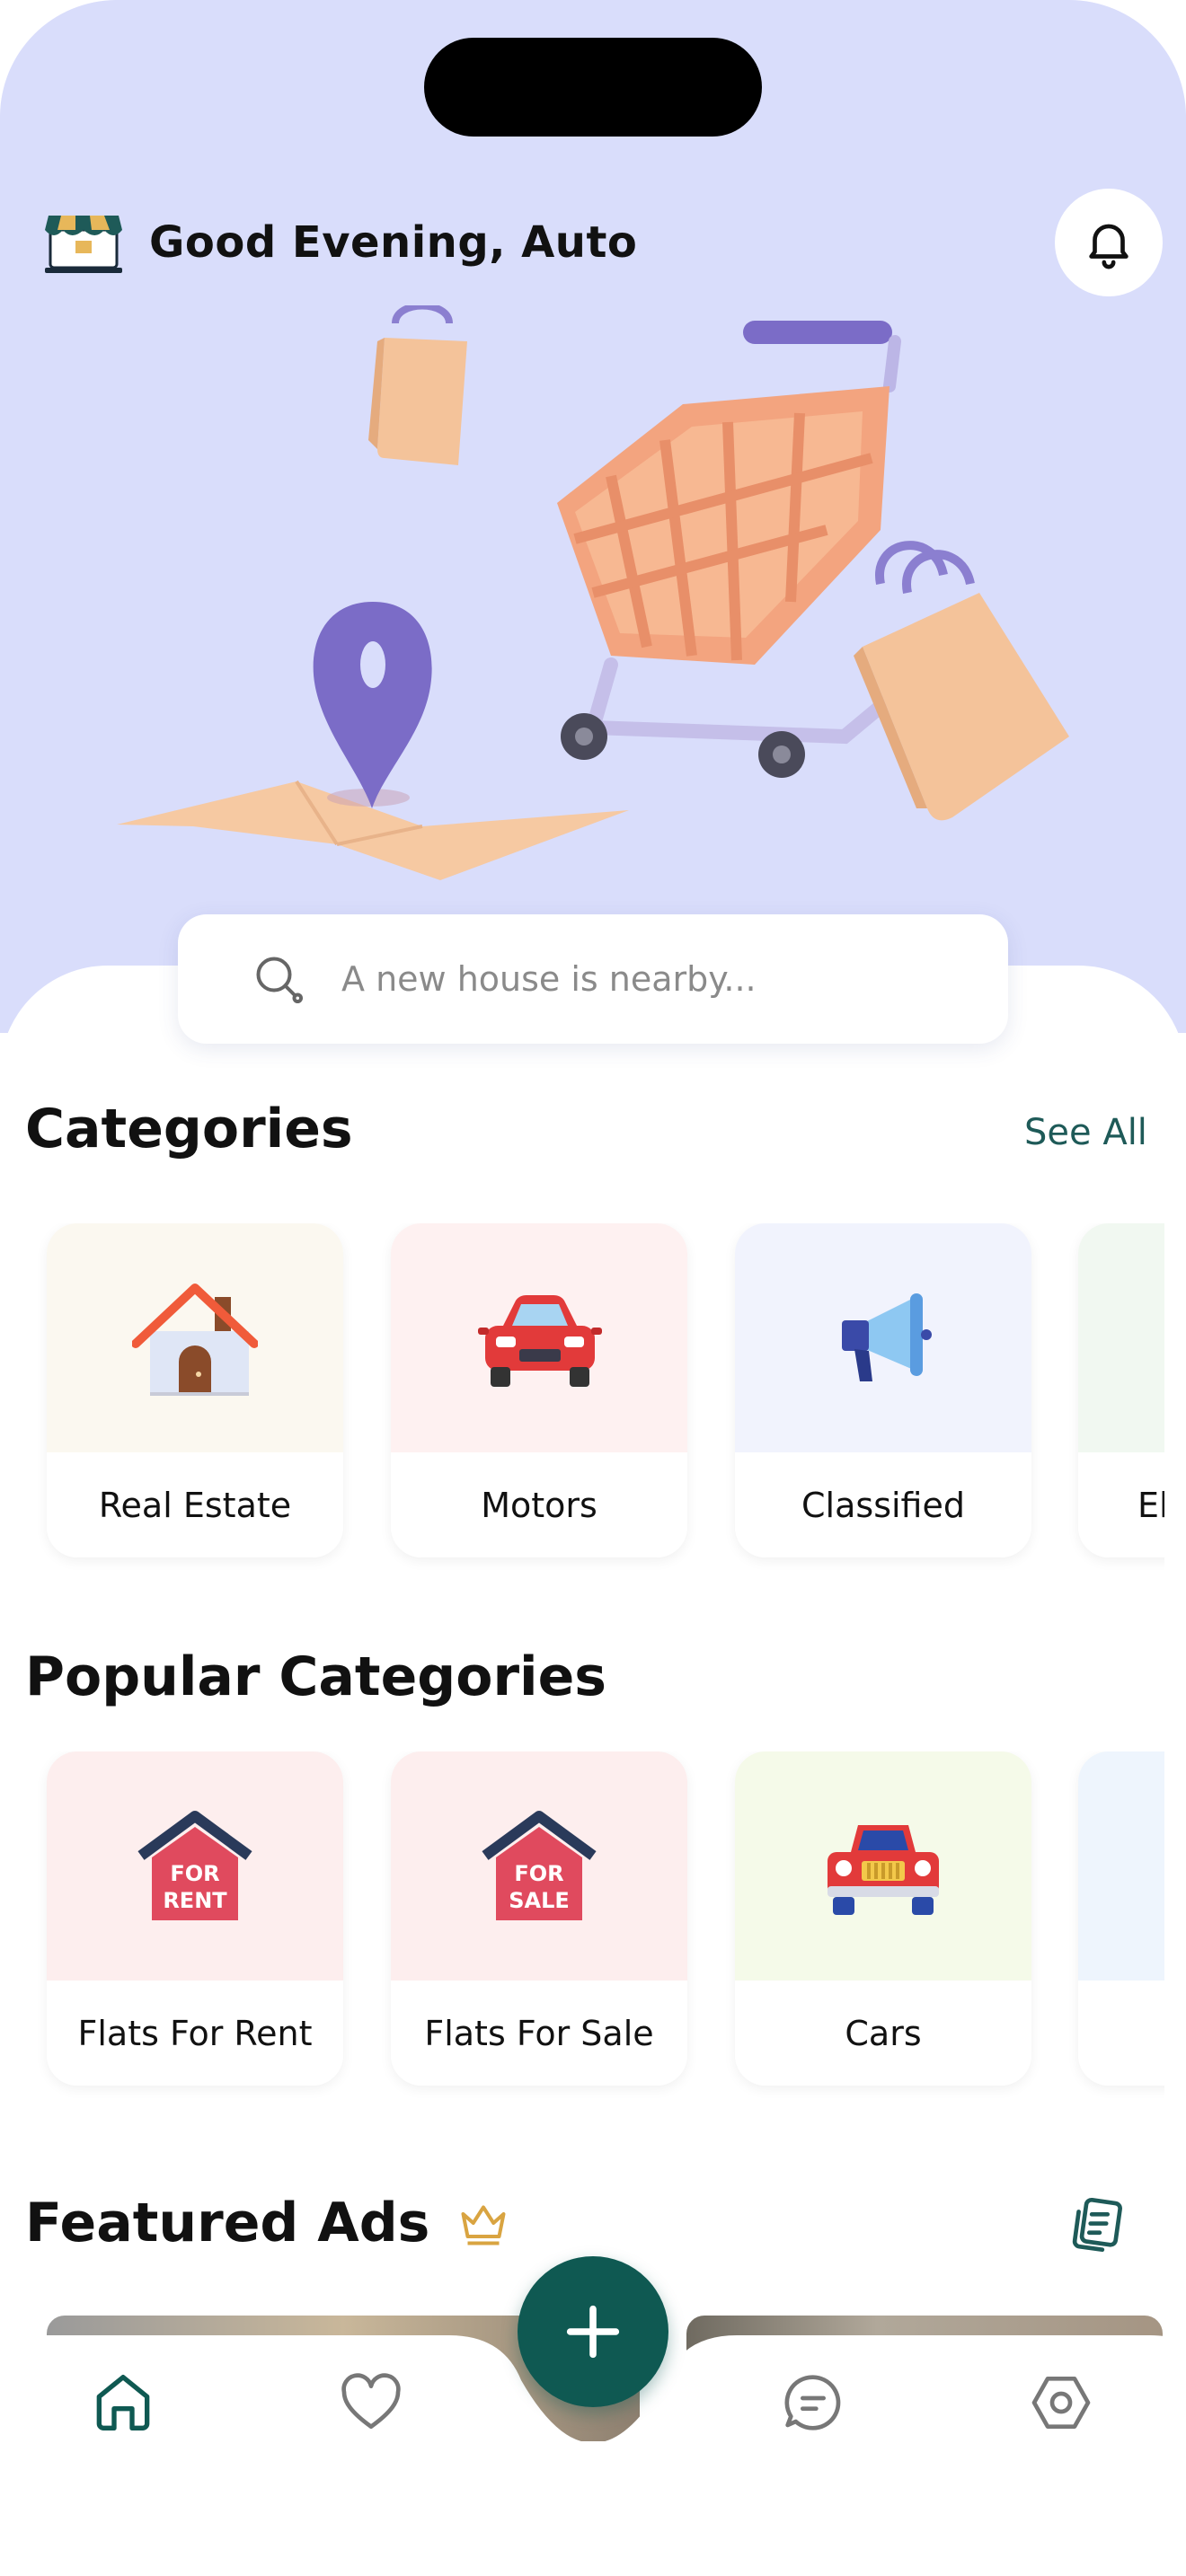 The height and width of the screenshot is (2576, 1186). What do you see at coordinates (1085, 1132) in the screenshot?
I see `see-all-link: See All` at bounding box center [1085, 1132].